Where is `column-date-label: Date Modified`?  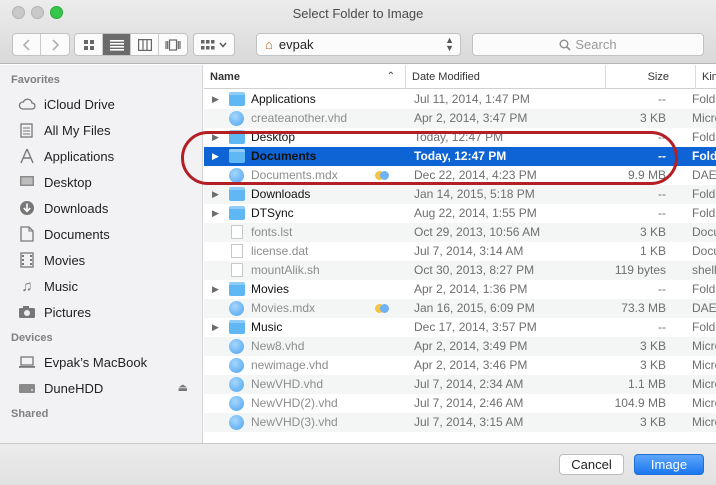
column-date-label: Date Modified is located at coordinates (446, 77).